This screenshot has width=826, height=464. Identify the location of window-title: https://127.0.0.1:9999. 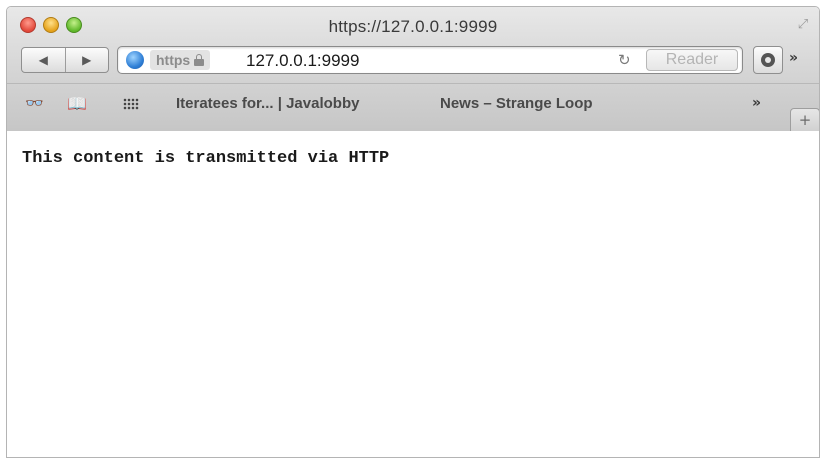
(413, 26).